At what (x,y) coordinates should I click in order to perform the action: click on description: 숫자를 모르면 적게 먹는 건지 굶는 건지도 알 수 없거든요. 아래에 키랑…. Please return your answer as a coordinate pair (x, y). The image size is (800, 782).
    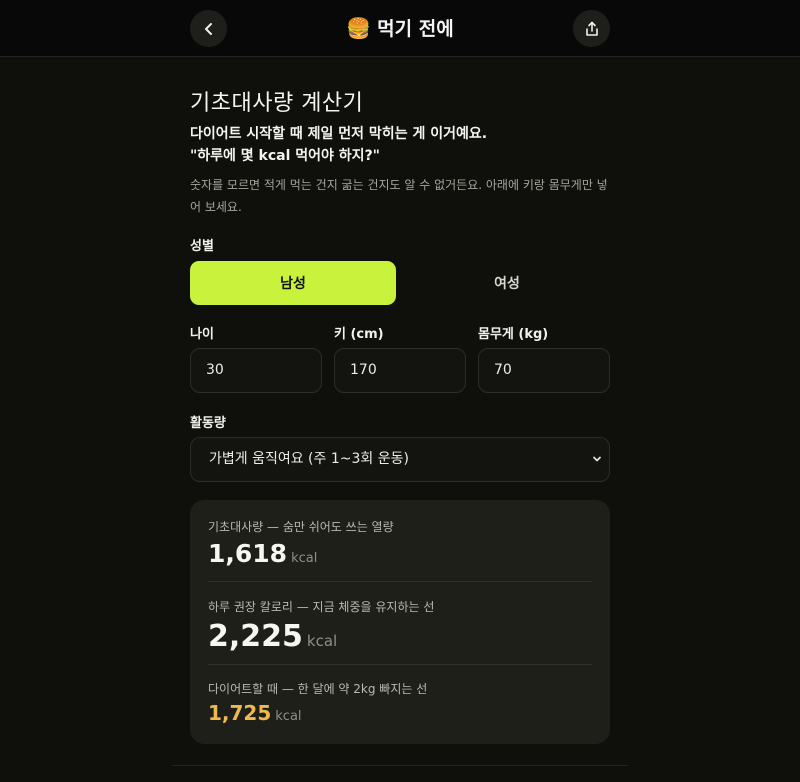
    Looking at the image, I should click on (399, 196).